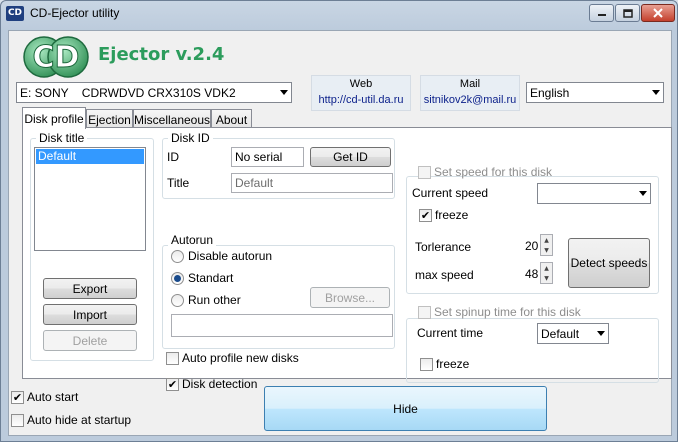  What do you see at coordinates (177, 300) in the screenshot?
I see `run-other-radio` at bounding box center [177, 300].